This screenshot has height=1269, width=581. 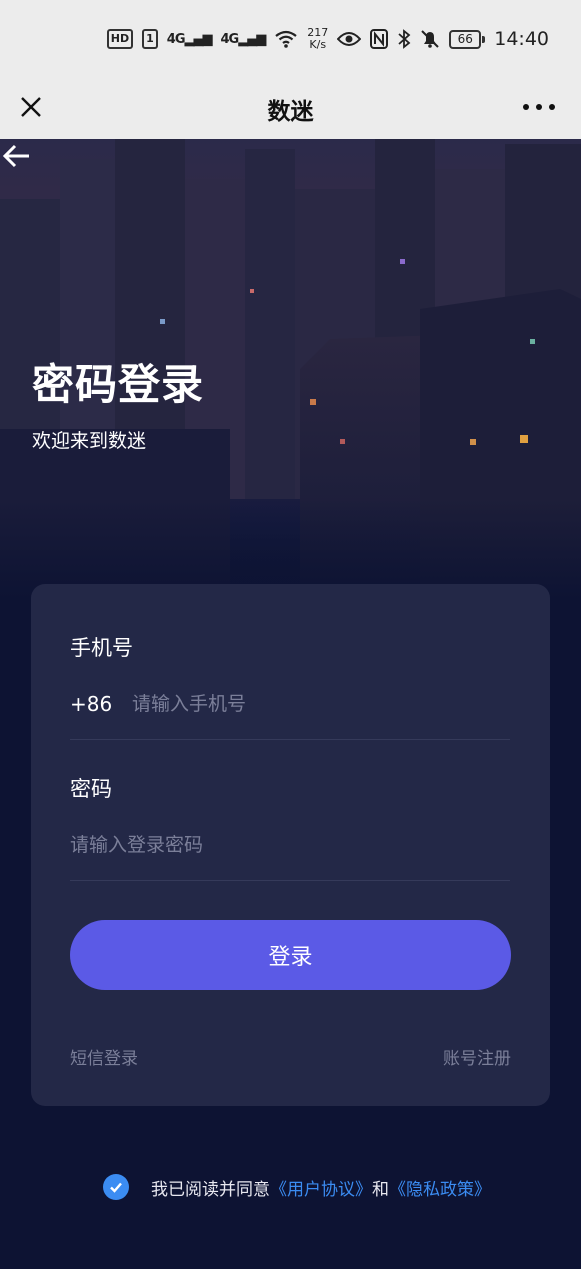 What do you see at coordinates (101, 648) in the screenshot?
I see `phone-label: 手机号` at bounding box center [101, 648].